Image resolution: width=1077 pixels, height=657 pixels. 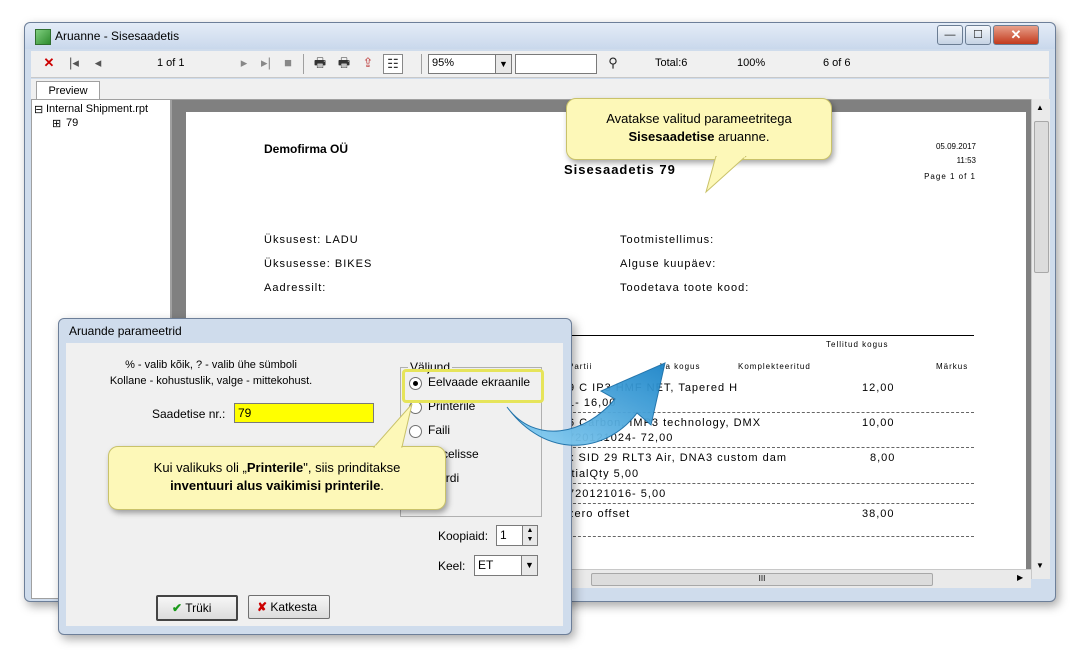 What do you see at coordinates (1016, 35) in the screenshot?
I see `close-window-button: ✕` at bounding box center [1016, 35].